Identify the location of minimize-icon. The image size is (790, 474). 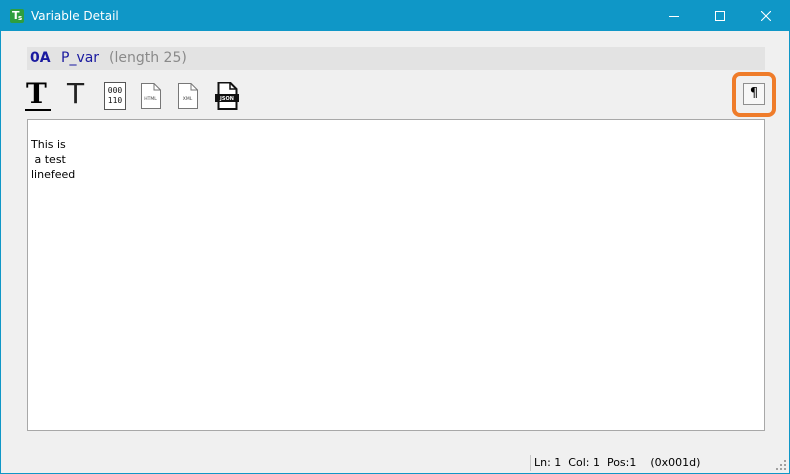
(674, 16).